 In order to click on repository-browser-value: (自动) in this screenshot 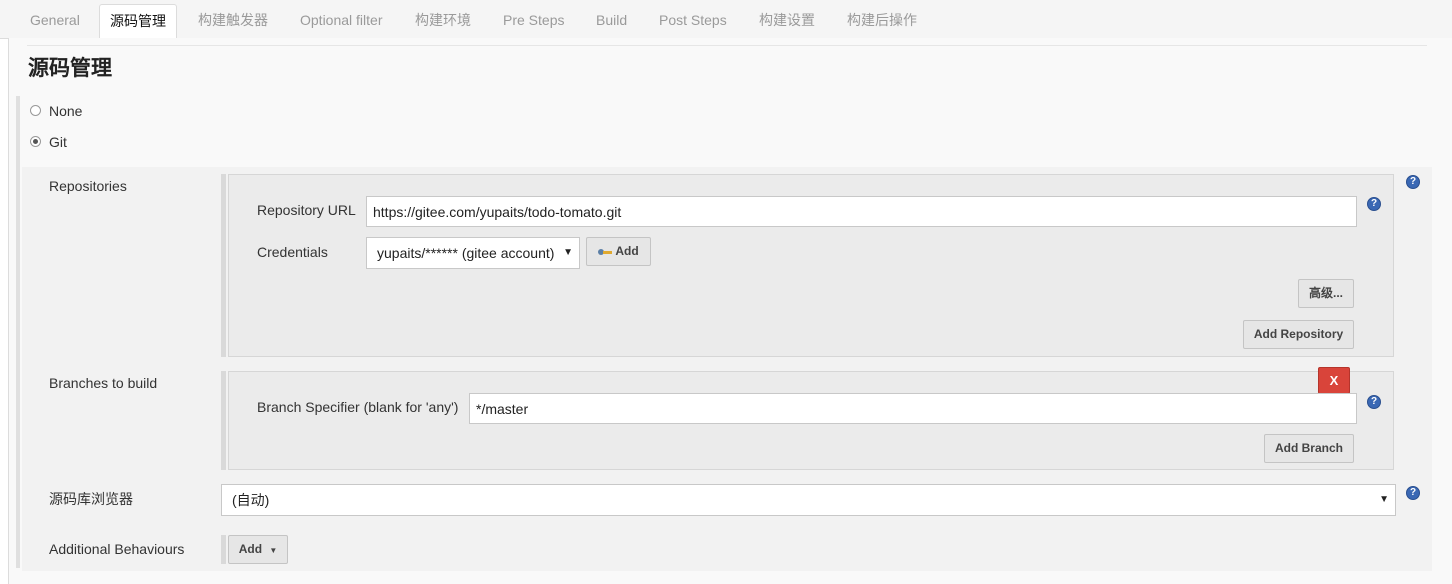, I will do `click(251, 500)`.